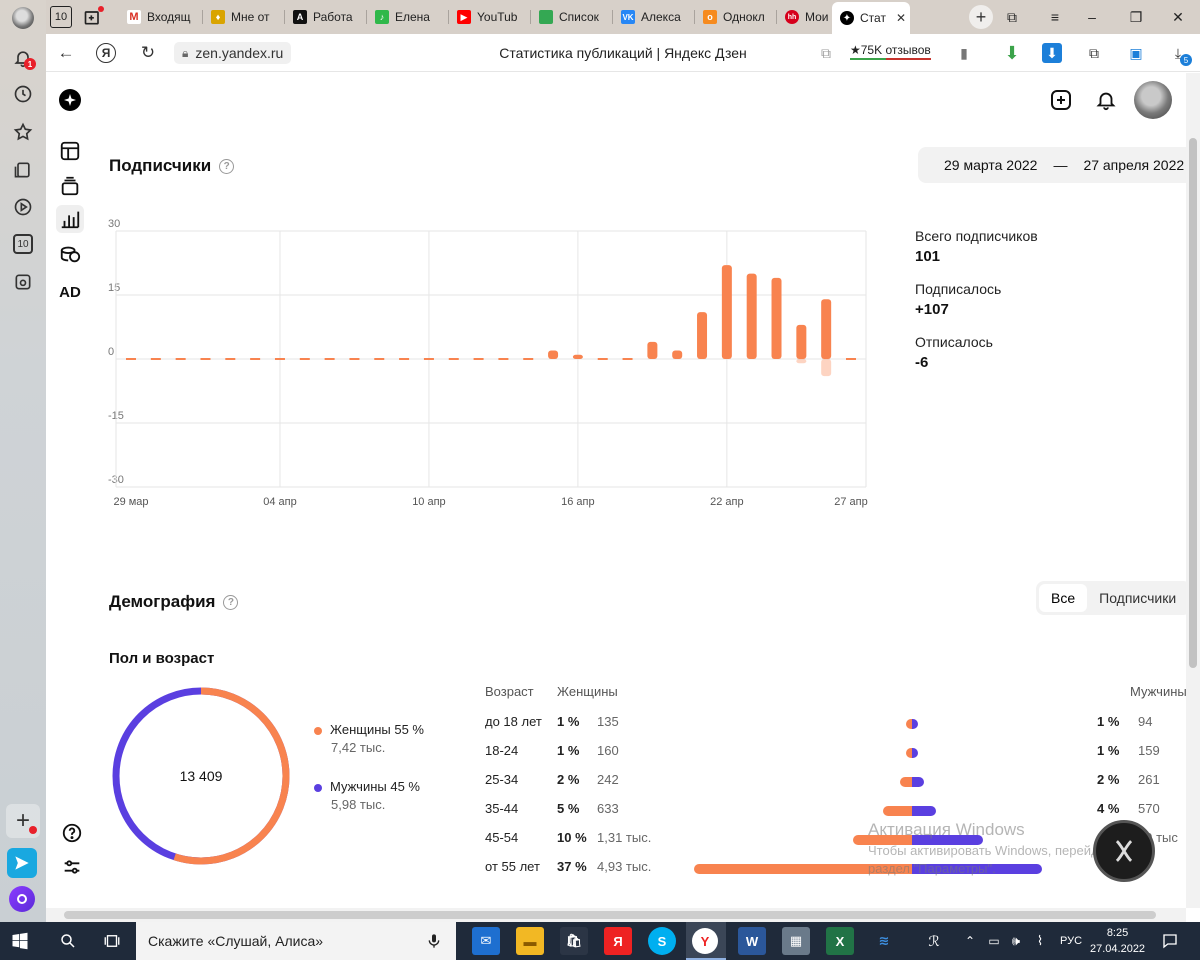 The image size is (1200, 960). What do you see at coordinates (70, 219) in the screenshot?
I see `nav-statistics-icon` at bounding box center [70, 219].